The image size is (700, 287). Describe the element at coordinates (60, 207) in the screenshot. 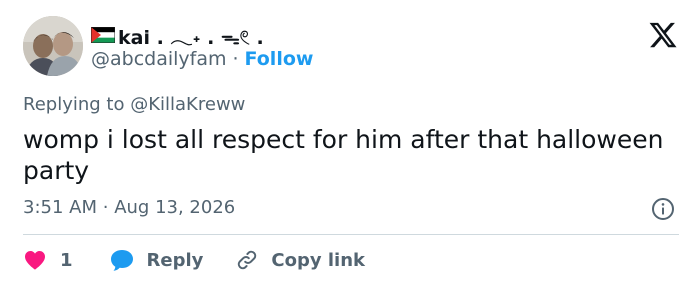

I see `tweet-time: 3:51 AM` at that location.